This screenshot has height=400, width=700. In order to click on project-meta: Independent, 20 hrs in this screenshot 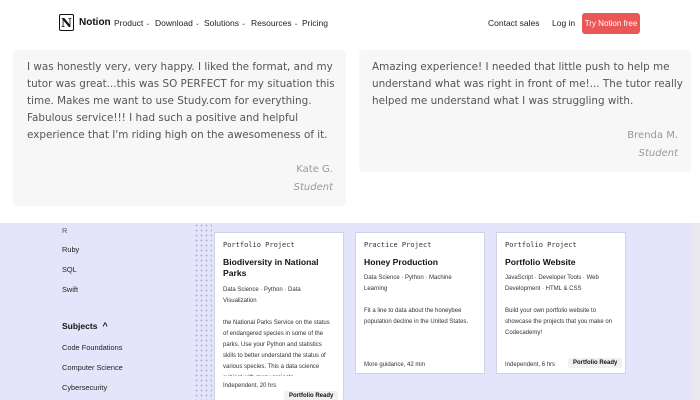, I will do `click(250, 386)`.